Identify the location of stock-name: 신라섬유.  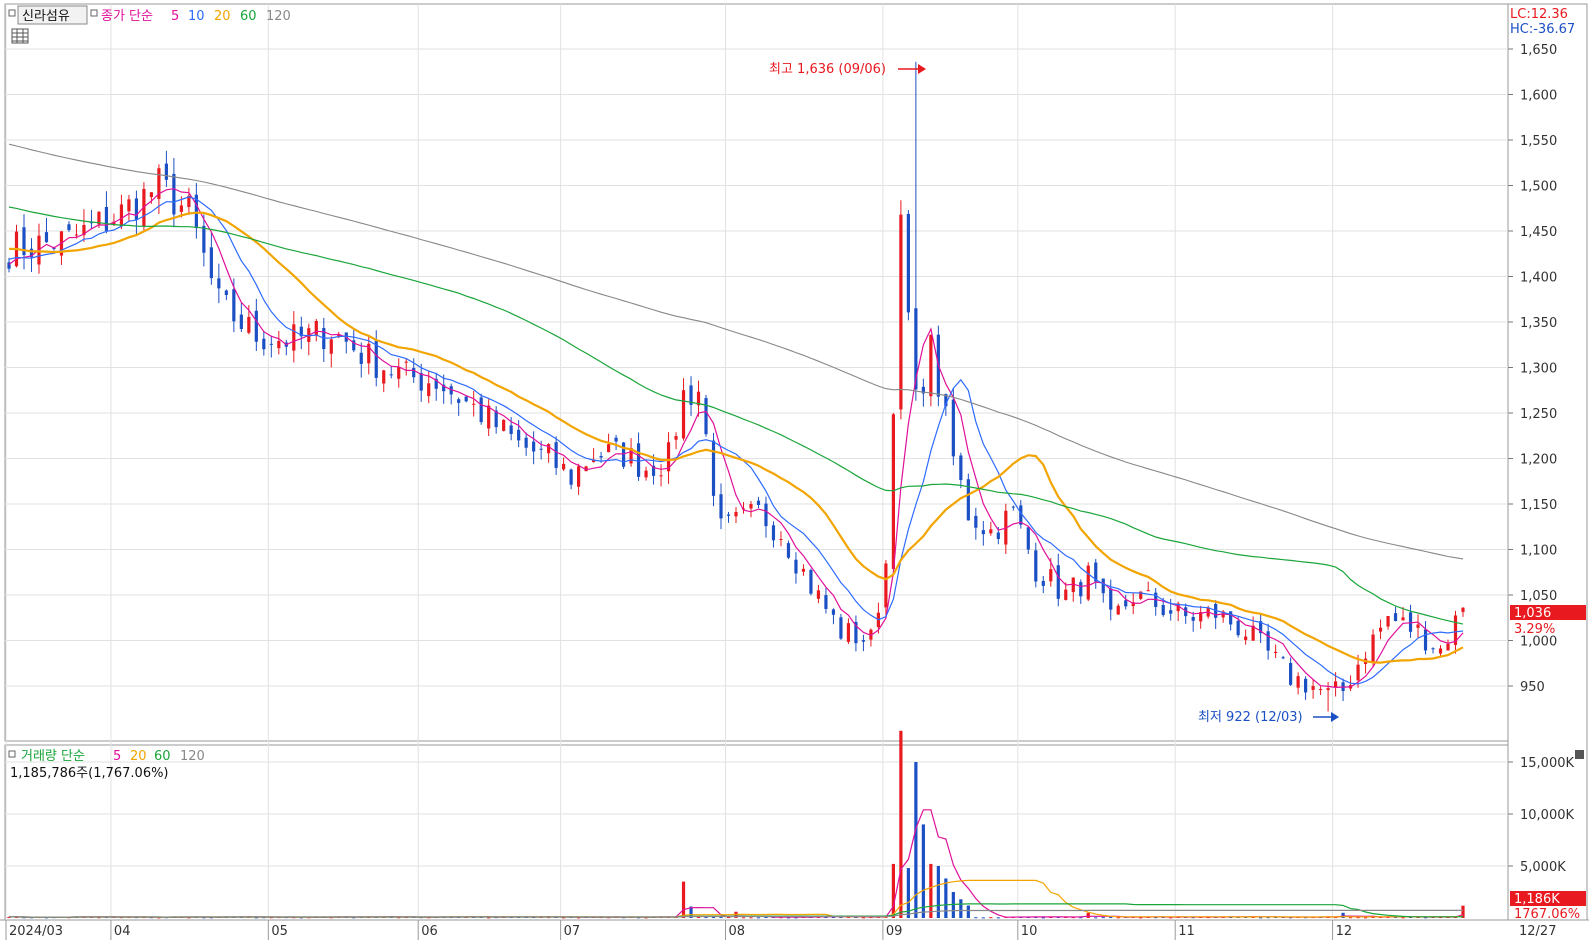
(46, 16).